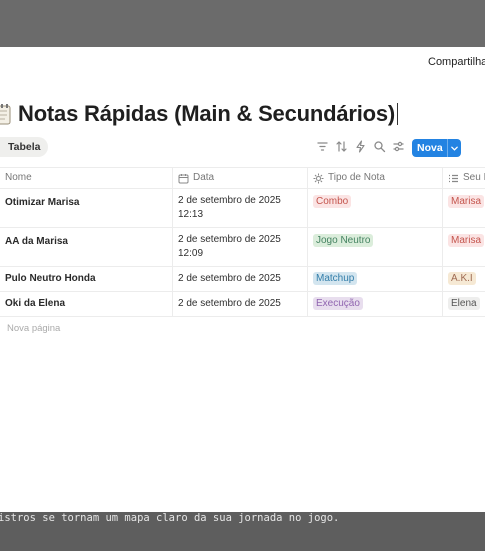 Image resolution: width=485 pixels, height=551 pixels. I want to click on row-time: 12:13, so click(191, 214).